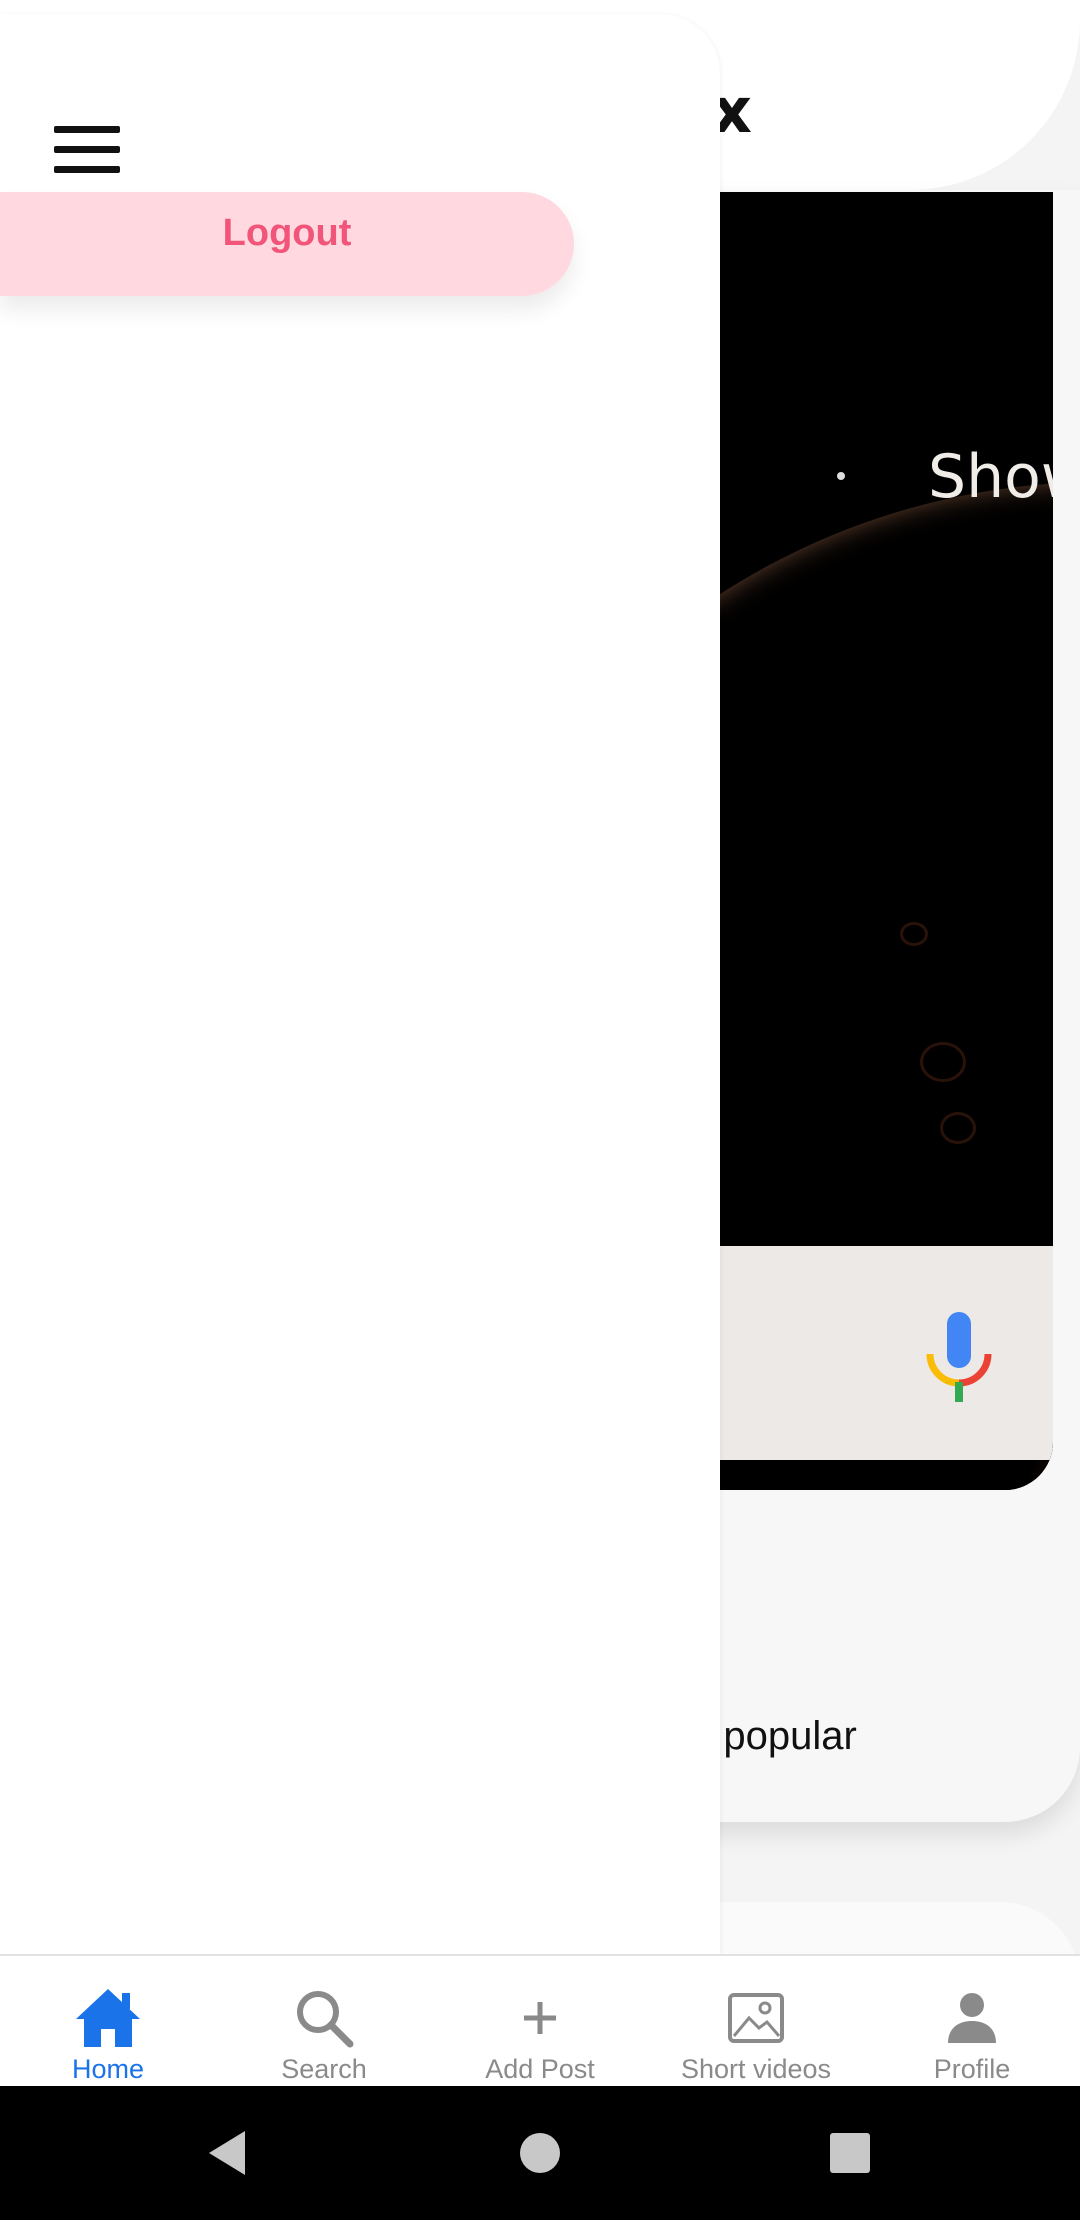 This screenshot has height=2220, width=1080. What do you see at coordinates (841, 476) in the screenshot?
I see `star-dot` at bounding box center [841, 476].